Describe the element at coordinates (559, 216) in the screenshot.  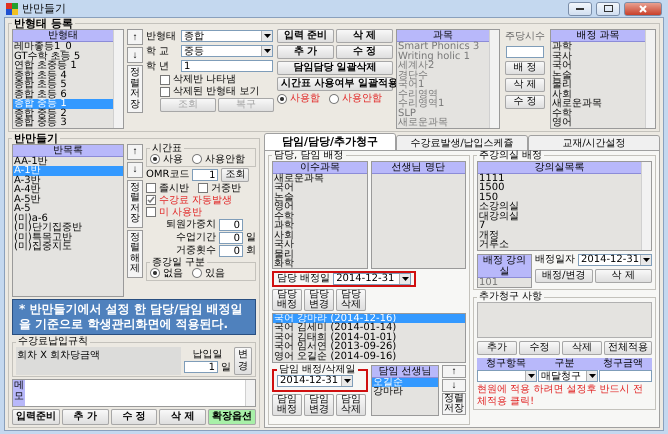
I see `list-item: 대강의실` at that location.